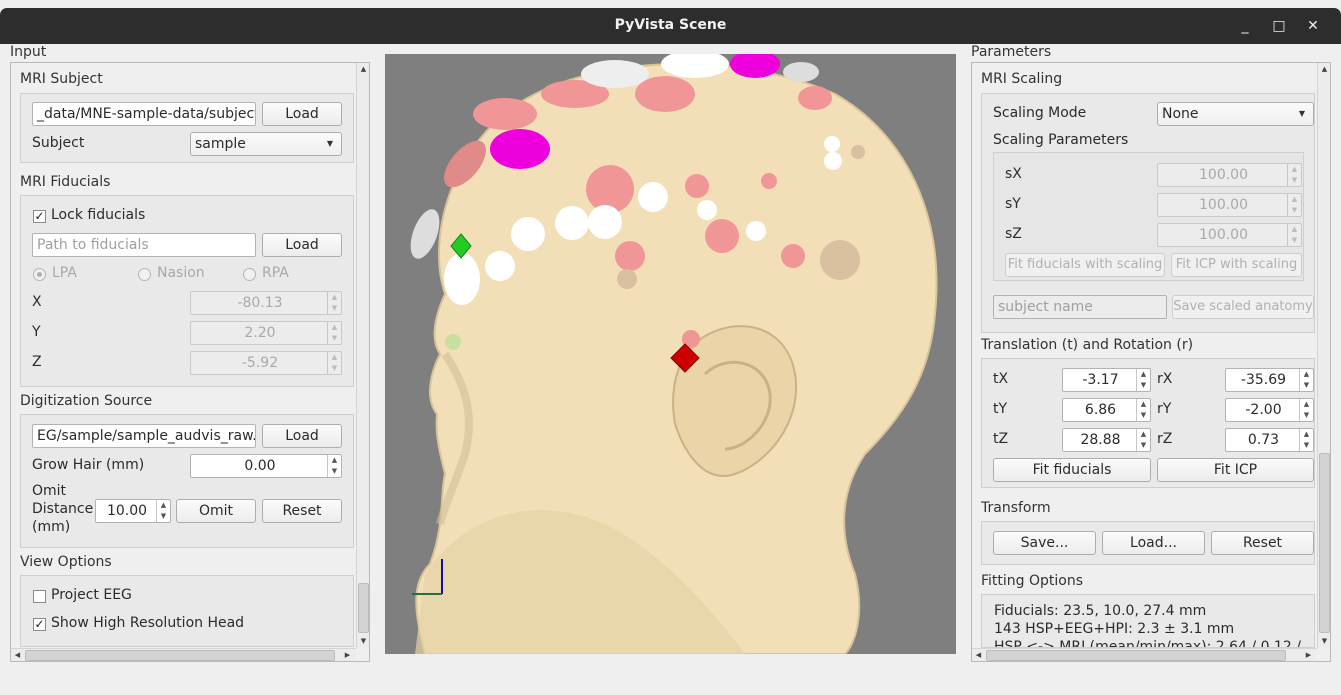 The height and width of the screenshot is (695, 1341). Describe the element at coordinates (1165, 379) in the screenshot. I see `rx-label: rX` at that location.